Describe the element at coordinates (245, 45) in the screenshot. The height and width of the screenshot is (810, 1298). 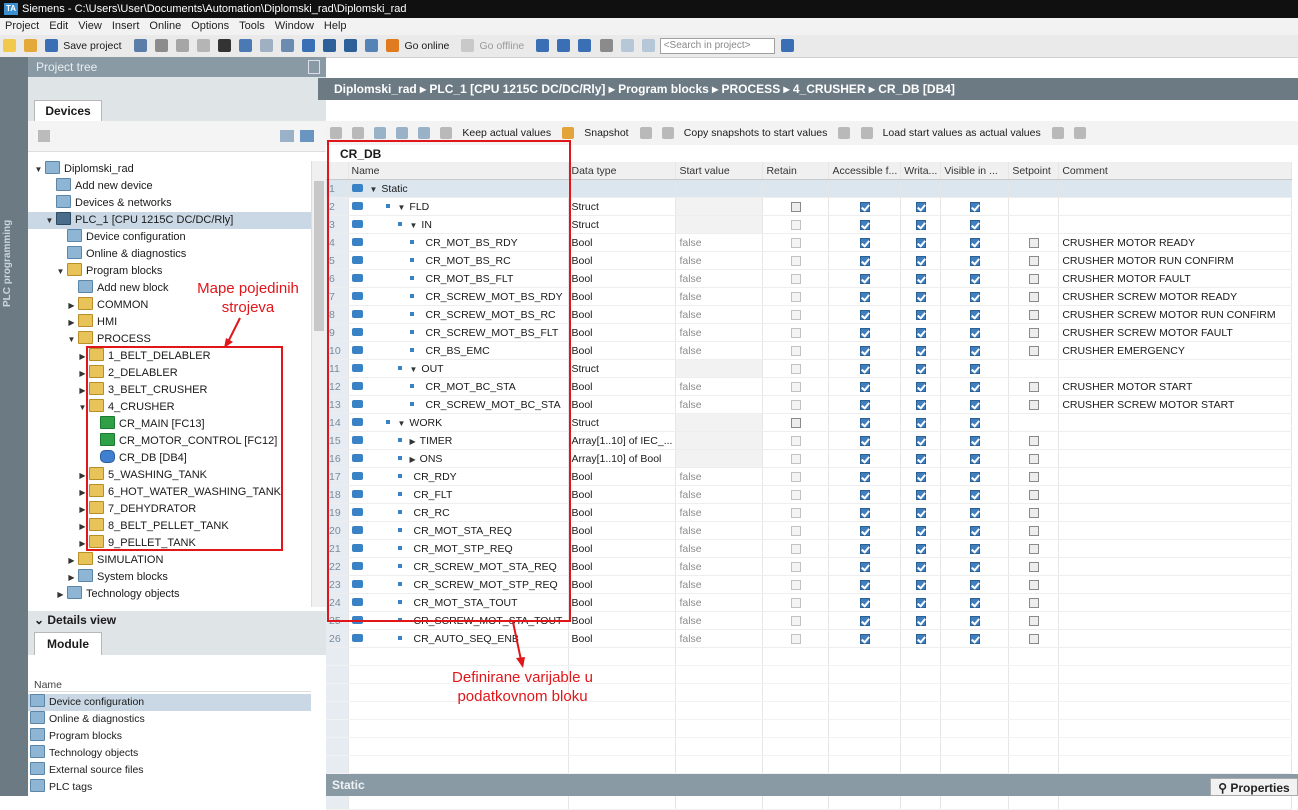
I see `undo-icon` at that location.